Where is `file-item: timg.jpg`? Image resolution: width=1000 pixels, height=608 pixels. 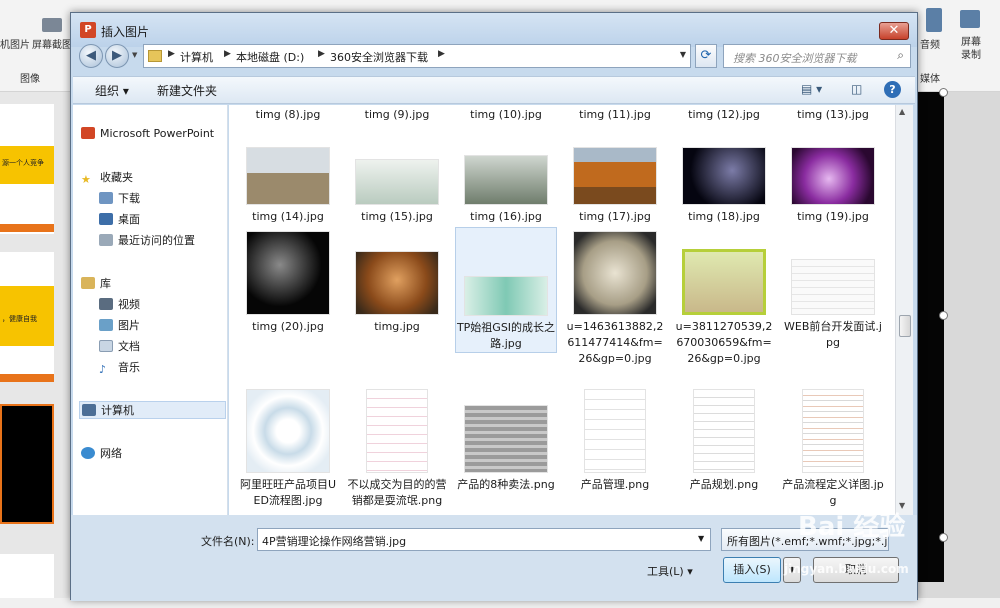
file-item: timg.jpg is located at coordinates (397, 293).